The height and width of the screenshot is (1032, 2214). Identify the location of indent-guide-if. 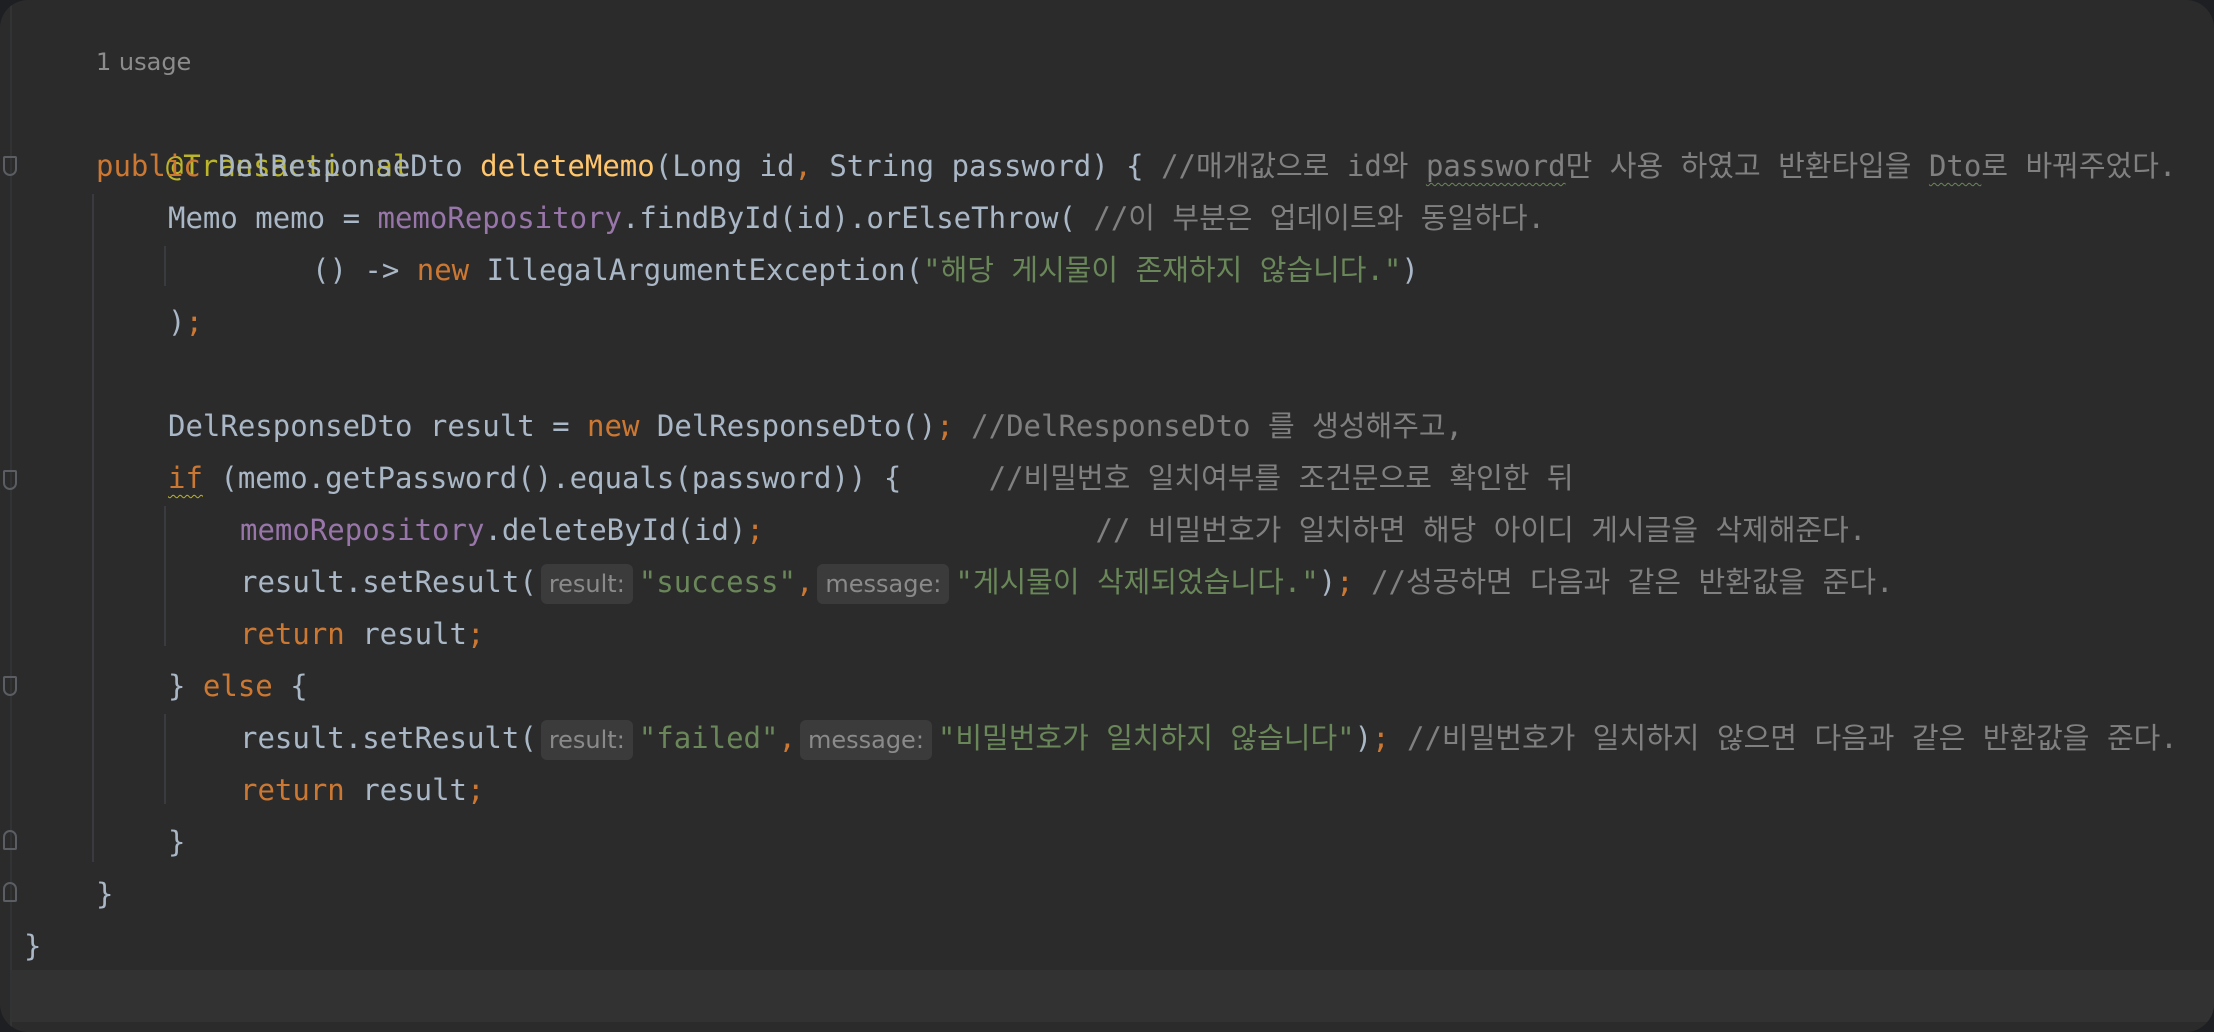
(165, 576).